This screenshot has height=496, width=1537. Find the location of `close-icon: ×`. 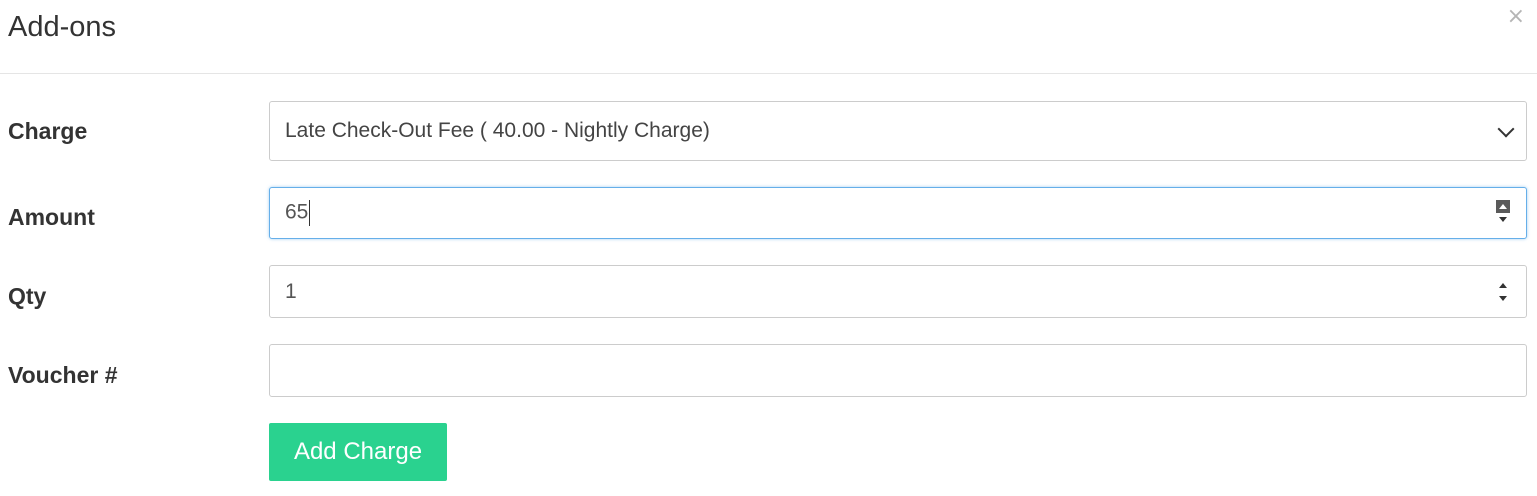

close-icon: × is located at coordinates (1515, 16).